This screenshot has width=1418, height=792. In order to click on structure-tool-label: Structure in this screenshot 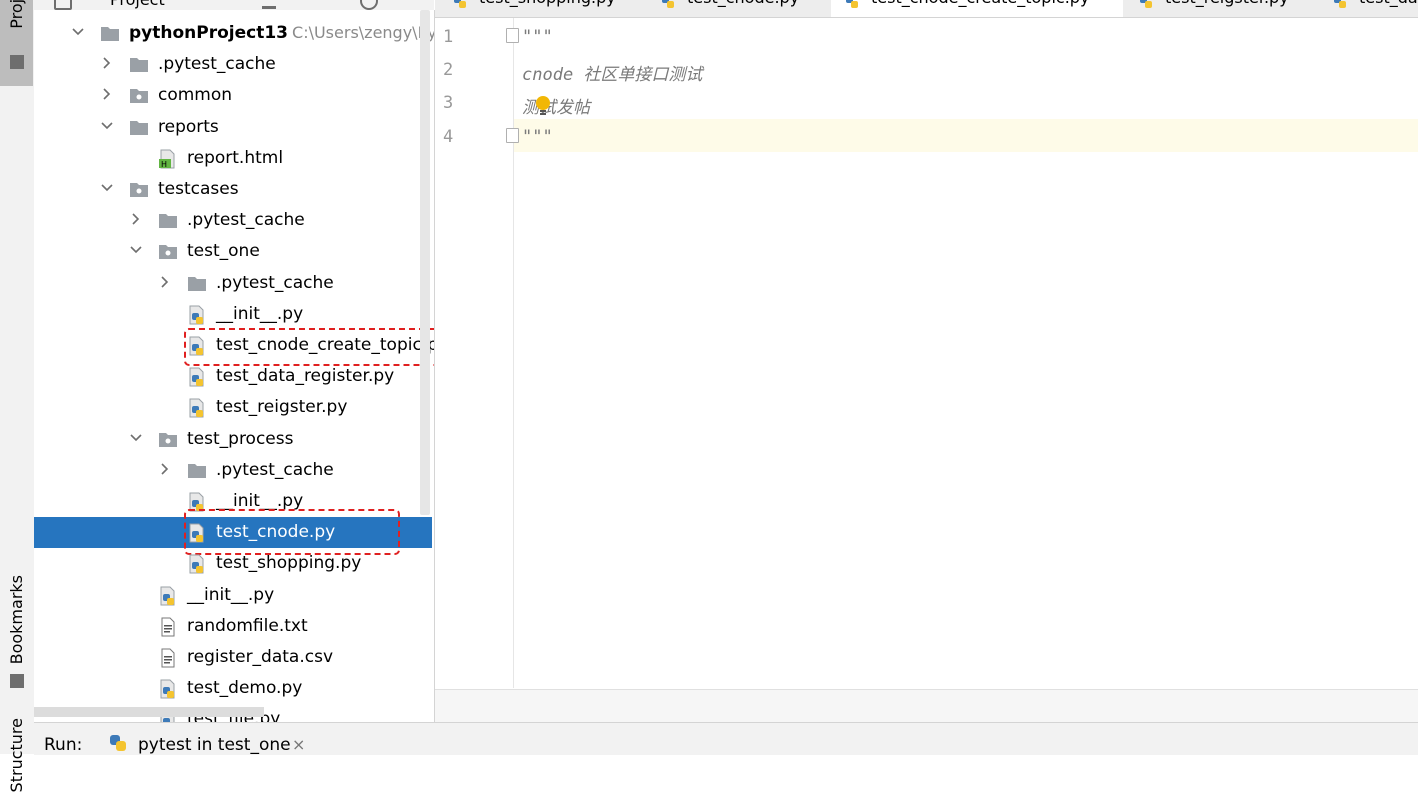, I will do `click(16, 755)`.